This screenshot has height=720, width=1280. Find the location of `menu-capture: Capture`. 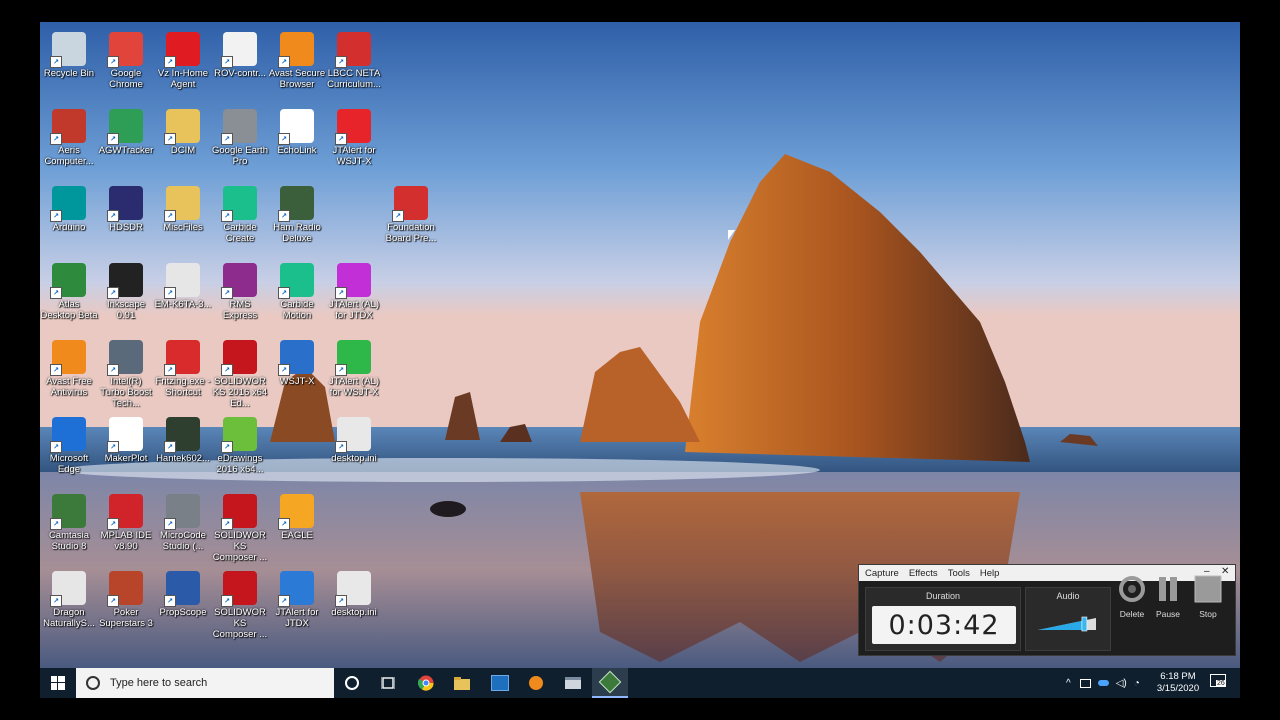

menu-capture: Capture is located at coordinates (882, 573).